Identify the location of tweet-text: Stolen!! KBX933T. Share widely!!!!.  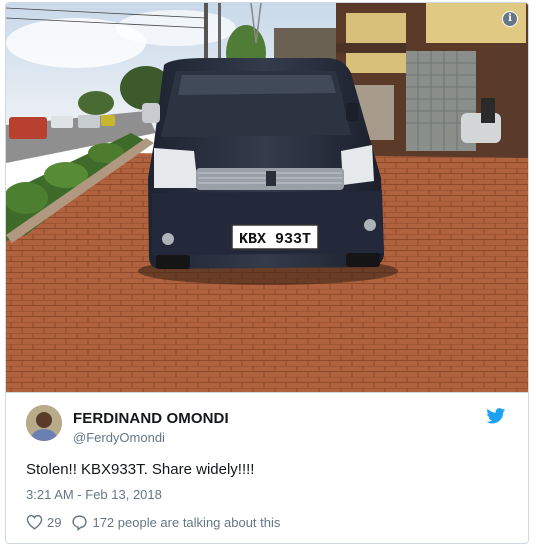
(140, 469).